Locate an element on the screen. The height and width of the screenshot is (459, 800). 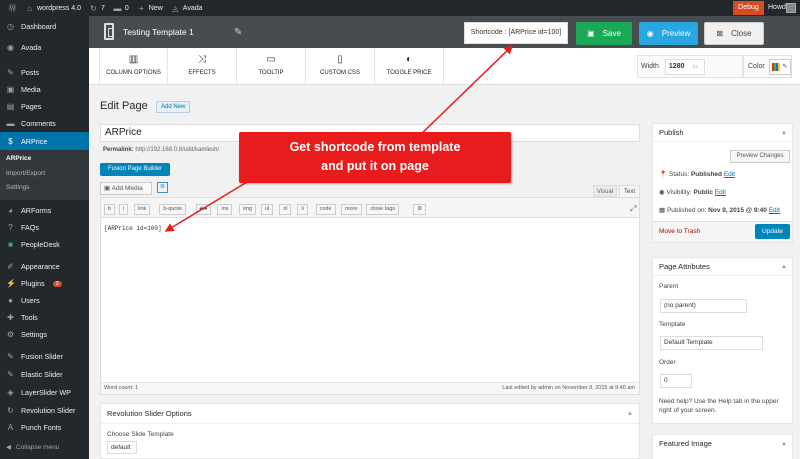
fullscreen-icon: ⤢ is located at coordinates (633, 209).